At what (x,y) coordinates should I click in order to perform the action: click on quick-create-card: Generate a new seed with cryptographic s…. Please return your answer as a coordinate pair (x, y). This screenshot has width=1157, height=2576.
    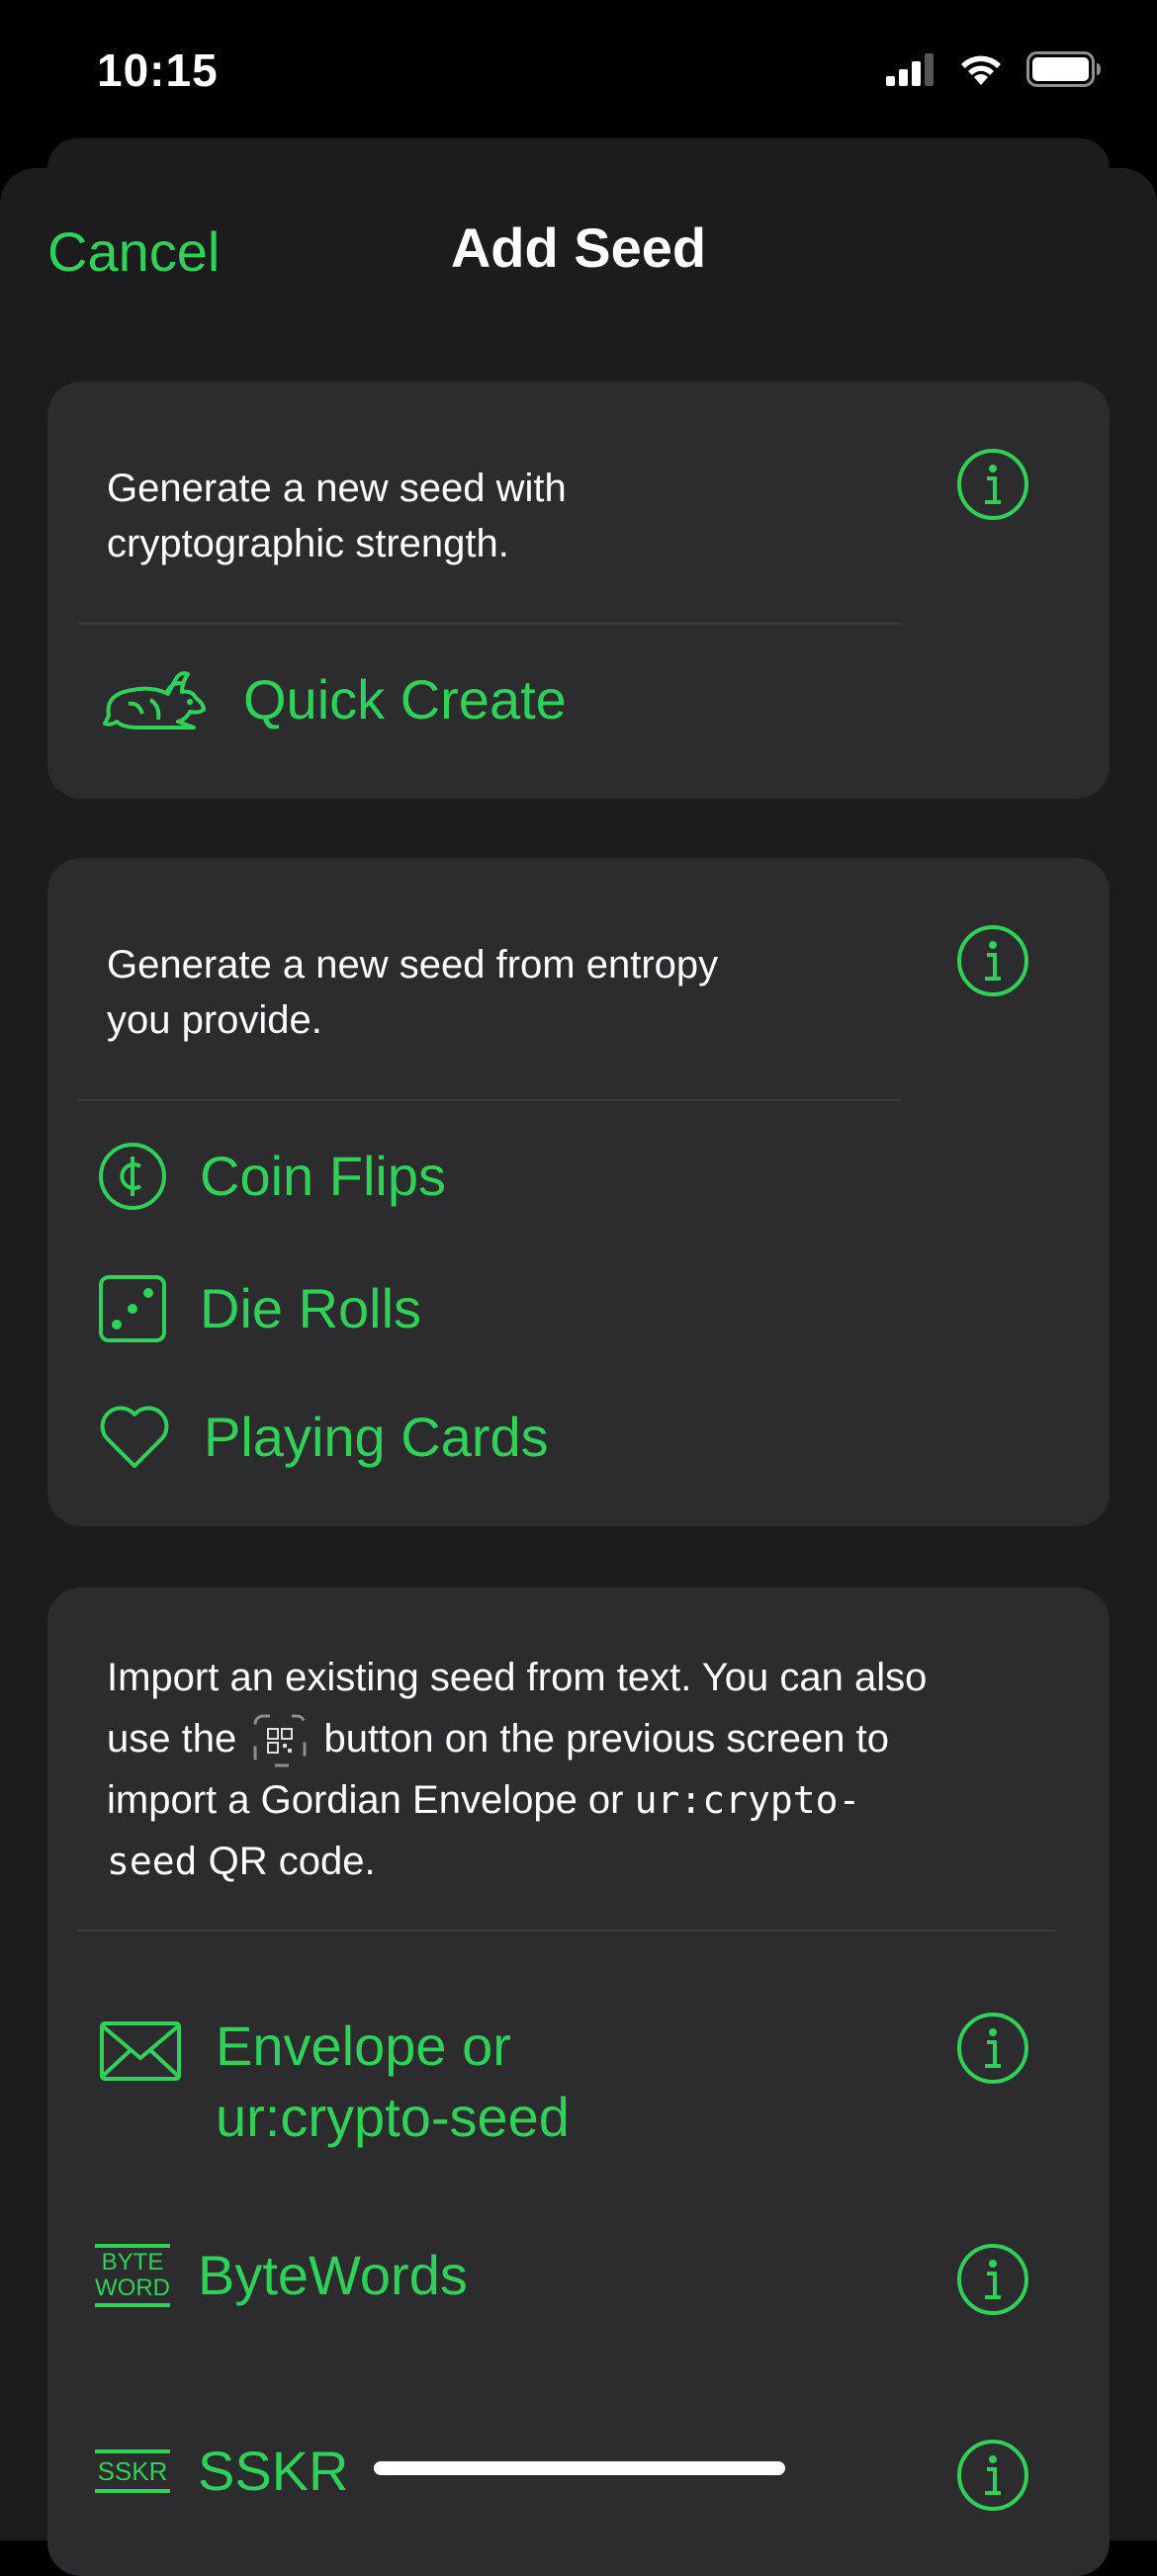
    Looking at the image, I should click on (578, 590).